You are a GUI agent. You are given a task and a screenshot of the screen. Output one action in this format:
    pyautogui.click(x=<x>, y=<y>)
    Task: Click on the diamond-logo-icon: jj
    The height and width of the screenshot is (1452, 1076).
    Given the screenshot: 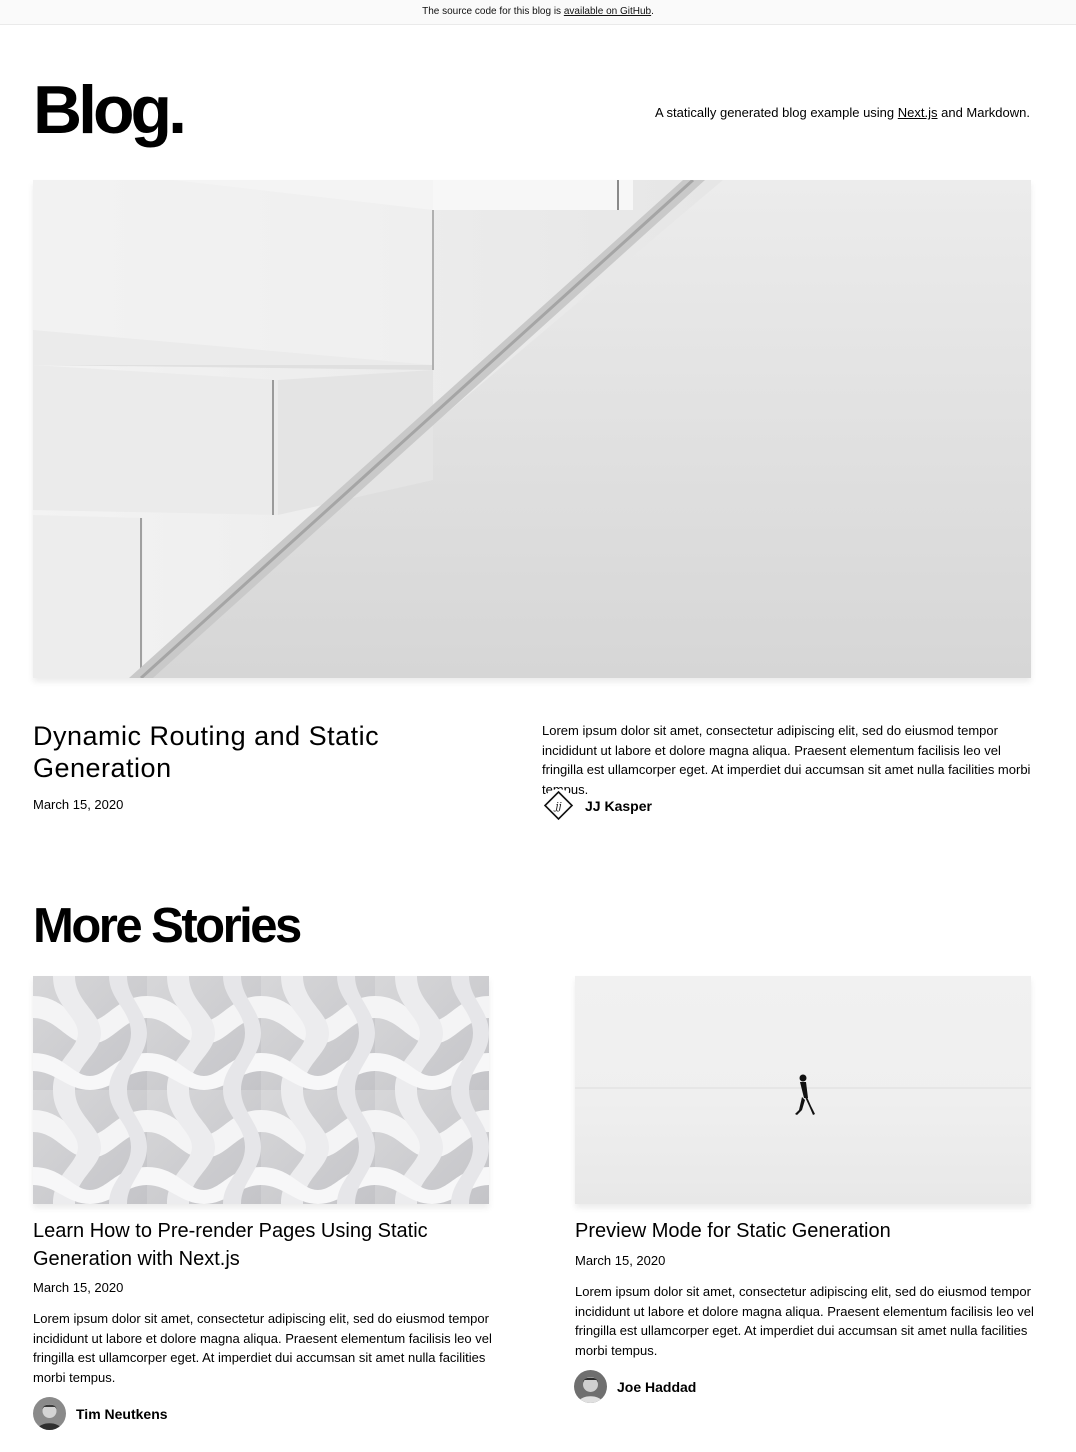 What is the action you would take?
    pyautogui.click(x=558, y=805)
    